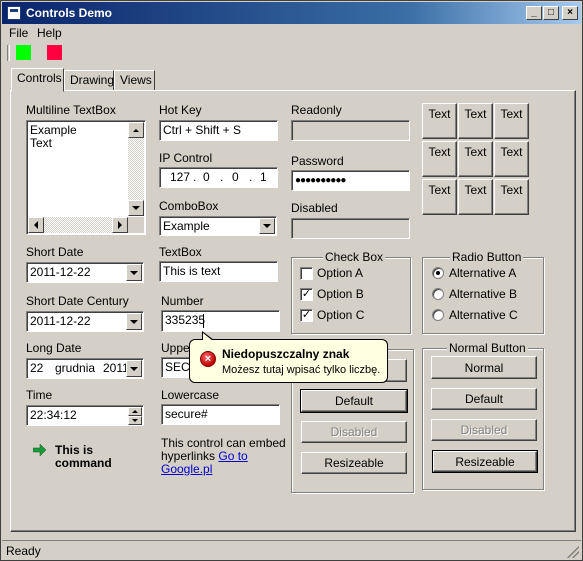 This screenshot has width=583, height=561. What do you see at coordinates (218, 177) in the screenshot?
I see `ip-address-field: 127 . 0 . 0 . 1` at bounding box center [218, 177].